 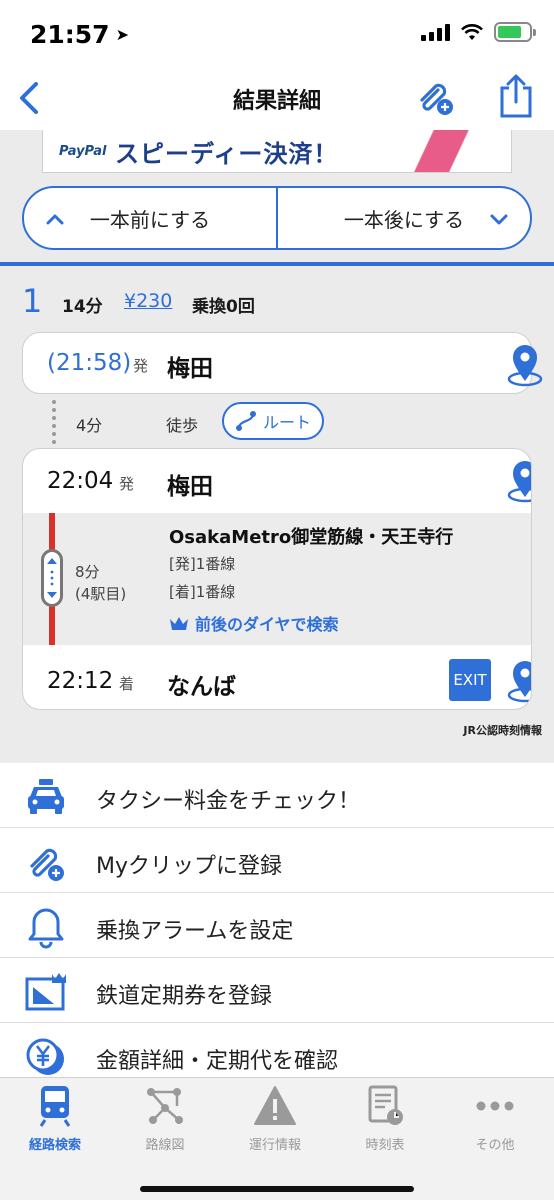 I want to click on expand-stops-icon, so click(x=52, y=578).